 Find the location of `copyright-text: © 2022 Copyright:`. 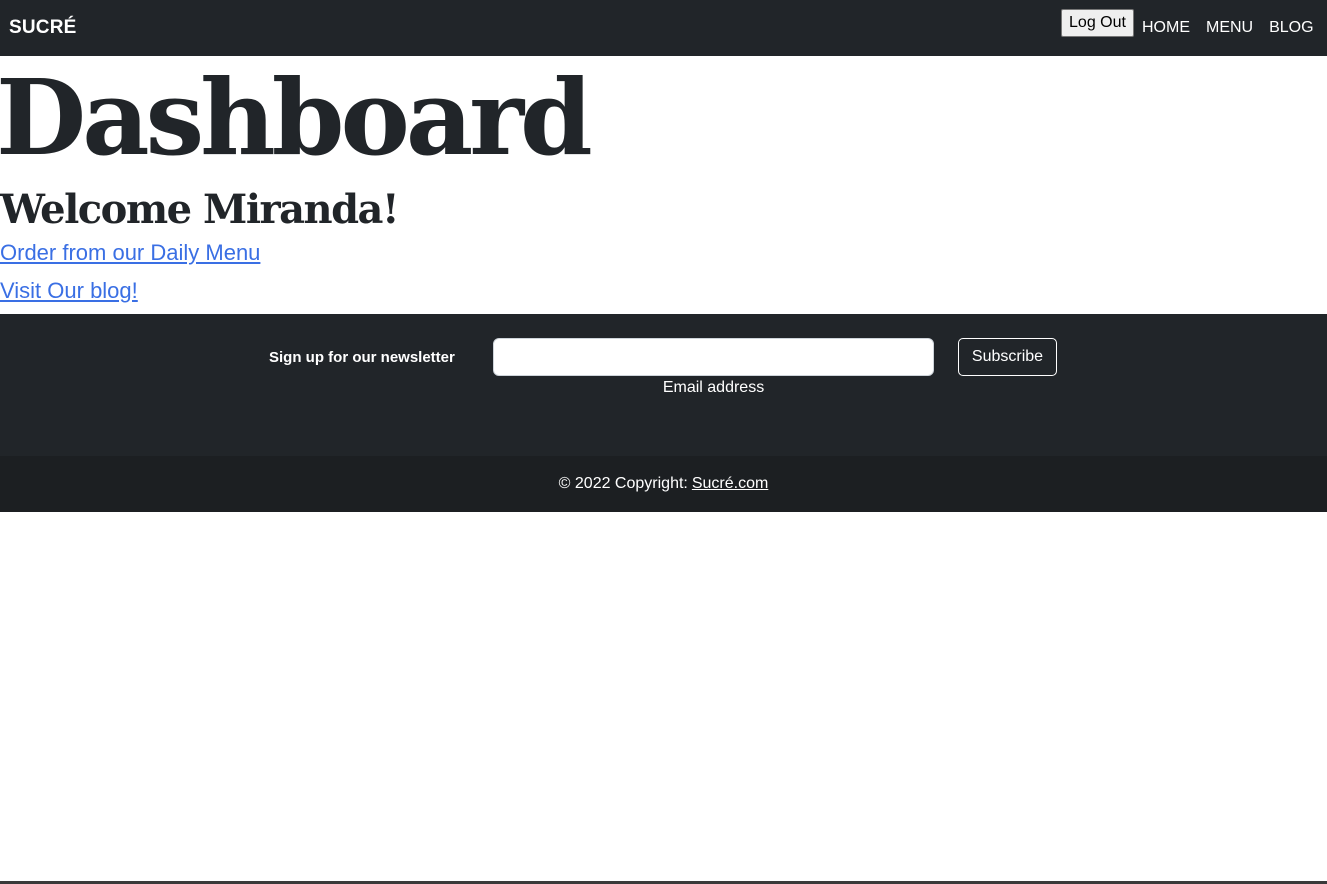

copyright-text: © 2022 Copyright: is located at coordinates (623, 483).